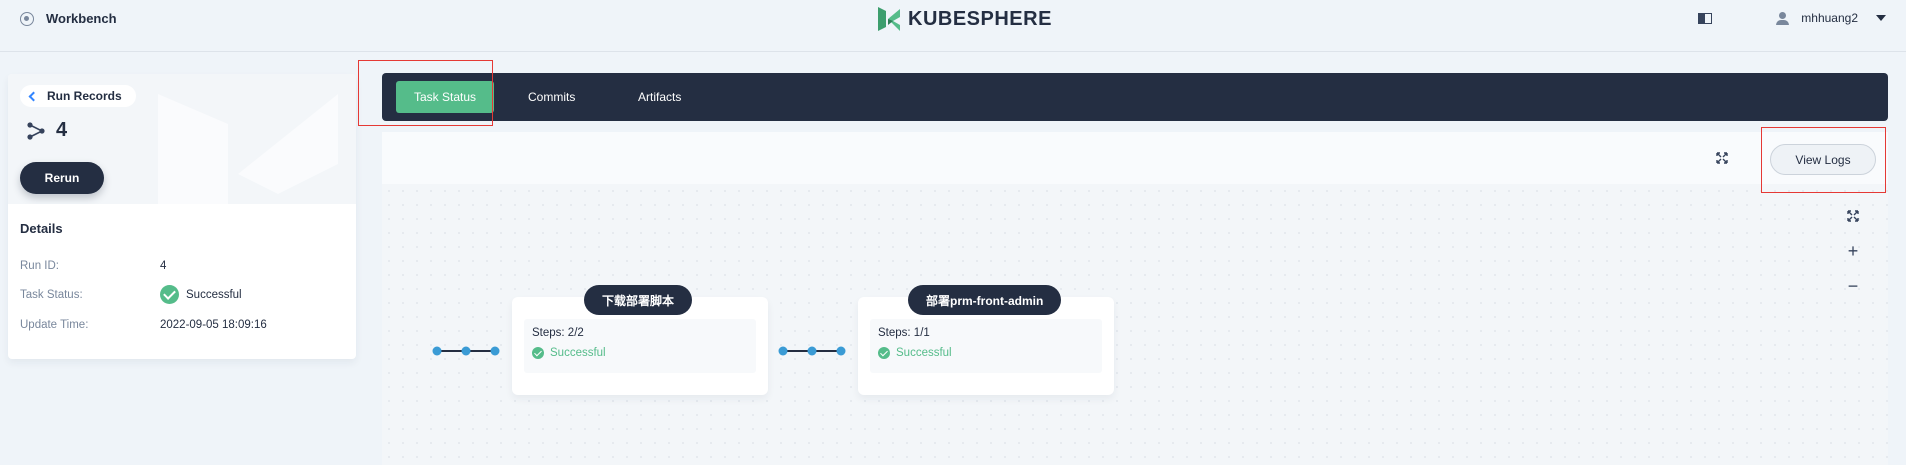 Image resolution: width=1906 pixels, height=465 pixels. What do you see at coordinates (81, 18) in the screenshot?
I see `workbench-label: Workbench` at bounding box center [81, 18].